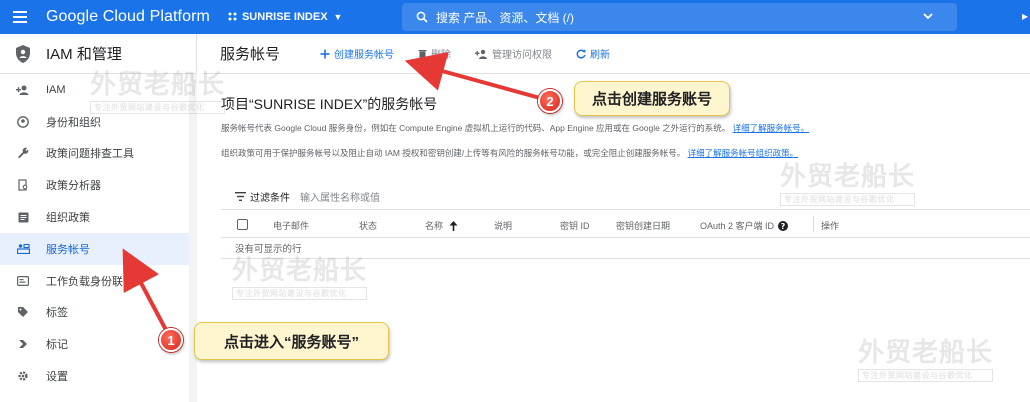 Image resolution: width=1030 pixels, height=402 pixels. I want to click on column-oauth-client-id: OAuth 2 客户端 ID ?, so click(744, 225).